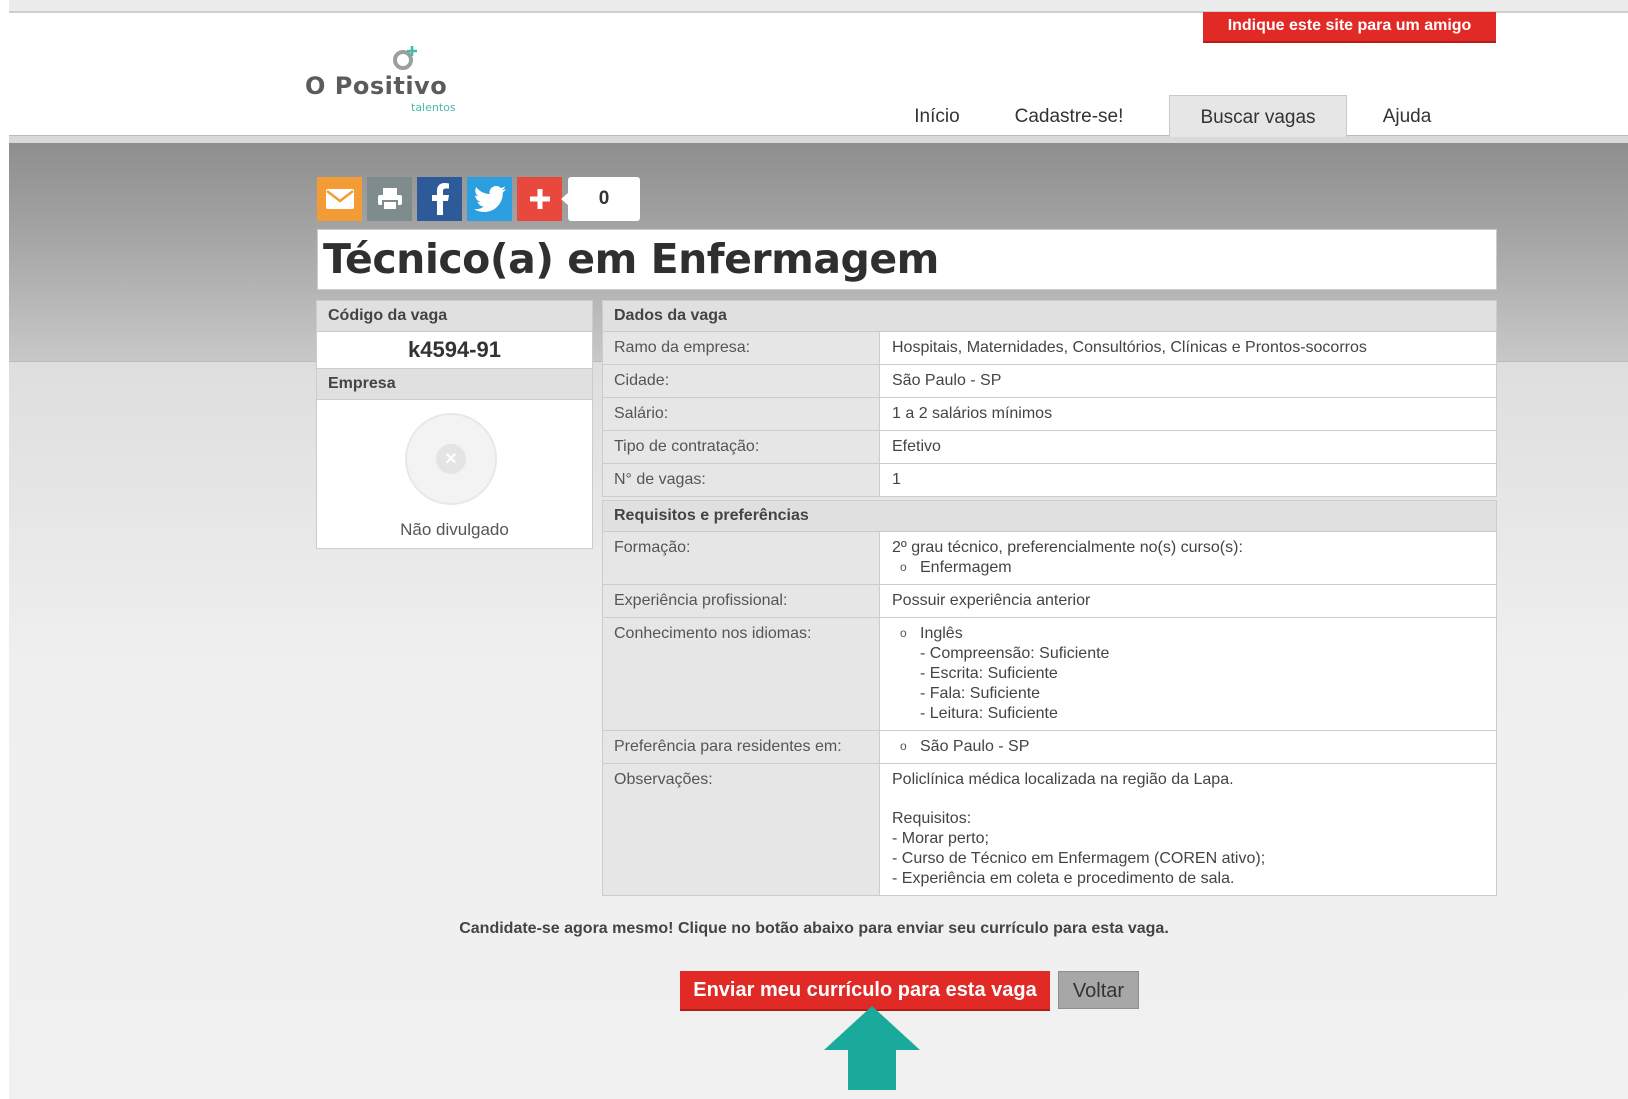 The height and width of the screenshot is (1099, 1628). I want to click on print-icon, so click(389, 199).